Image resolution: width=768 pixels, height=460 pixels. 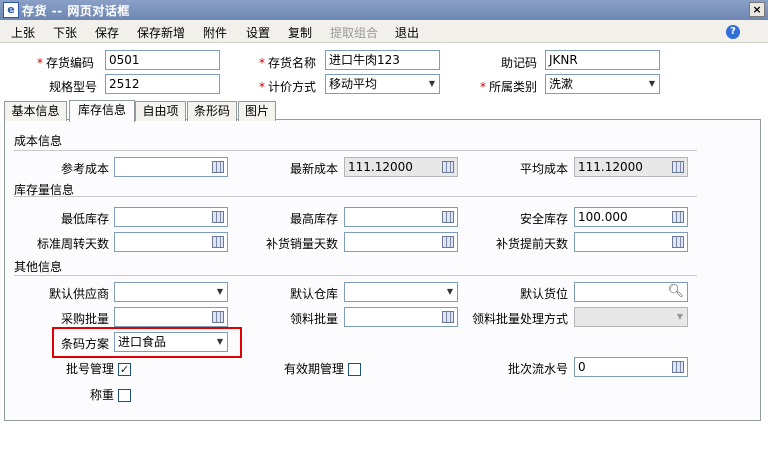 I want to click on issue-batch-input, so click(x=401, y=317).